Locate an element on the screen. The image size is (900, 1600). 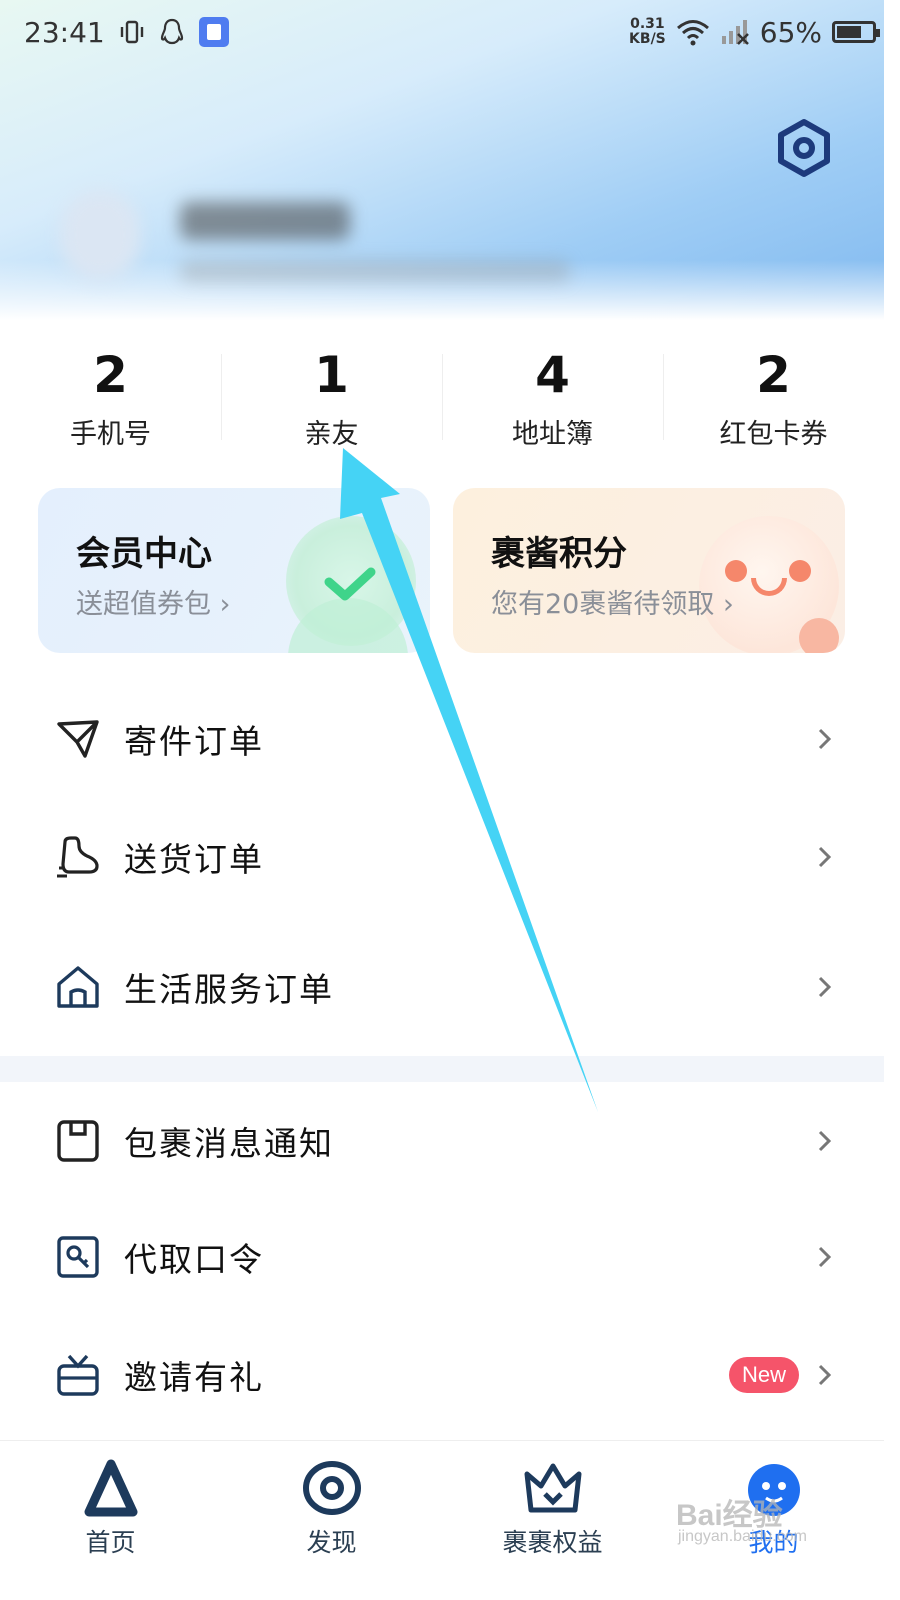
menu-label: 邀请有礼 is located at coordinates (194, 1377).